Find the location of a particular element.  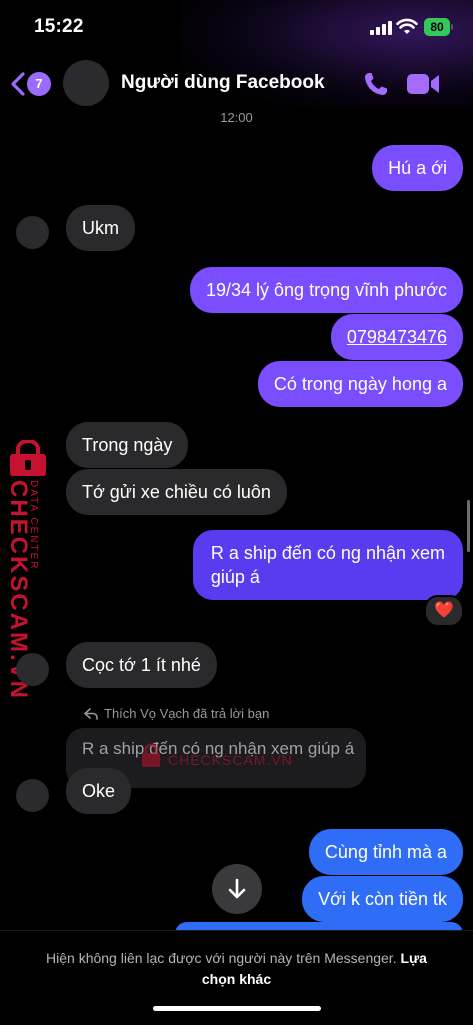

message-text: Với k còn tiền tk is located at coordinates (382, 899).